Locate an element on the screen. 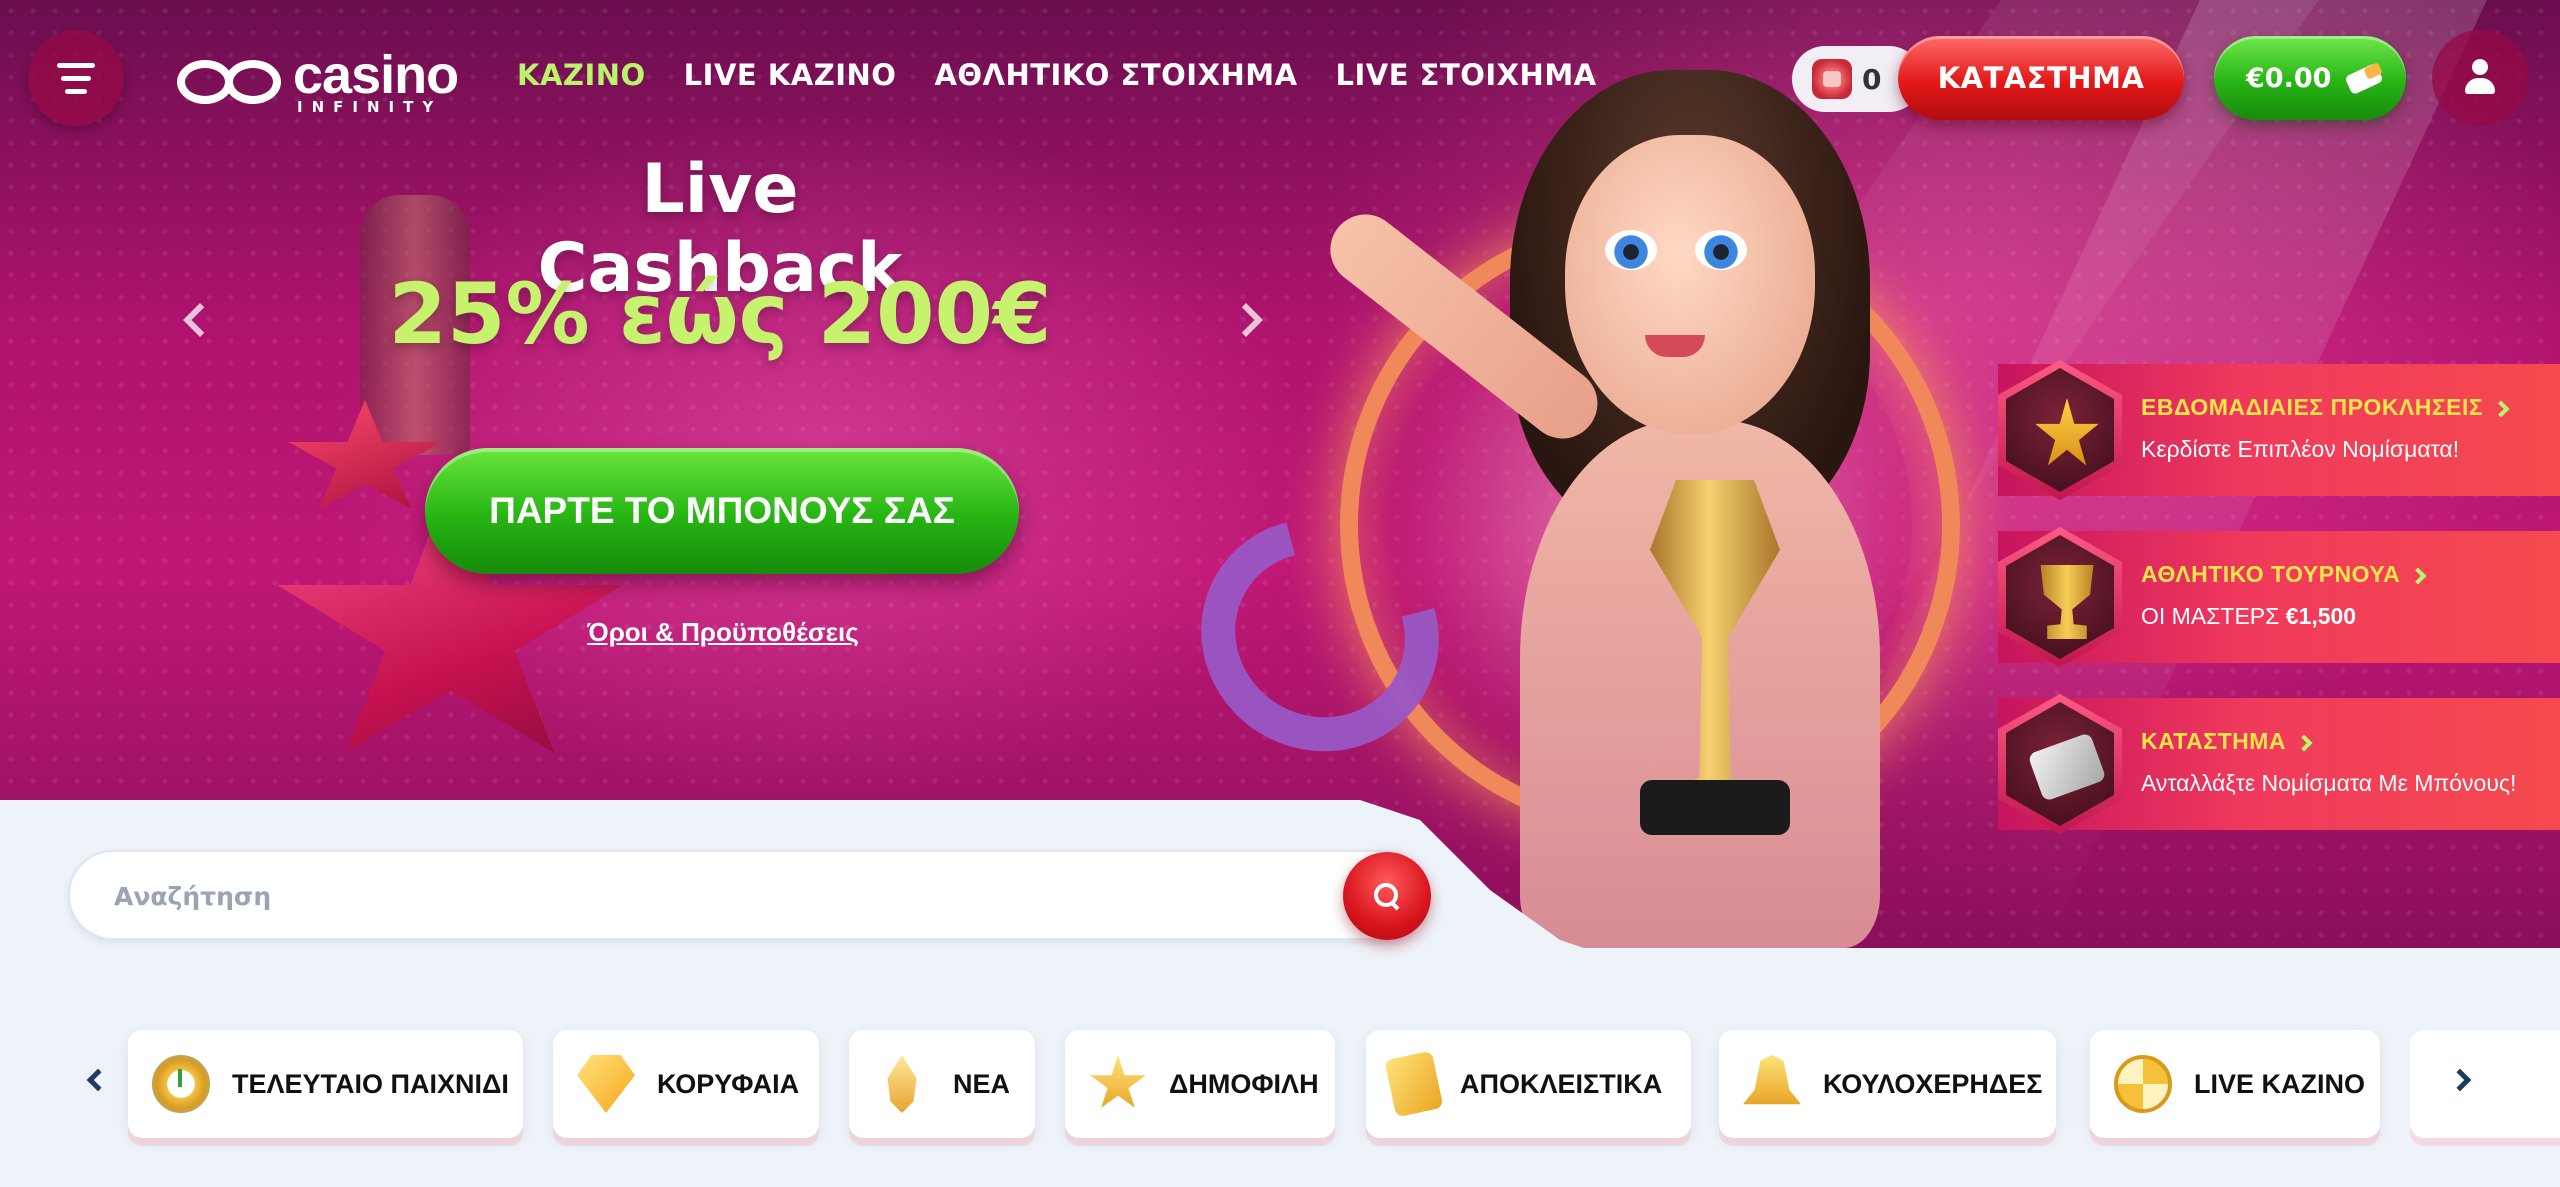  category-live-casino: LIVE ΚΑΖΙΝΟ is located at coordinates (2235, 1084).